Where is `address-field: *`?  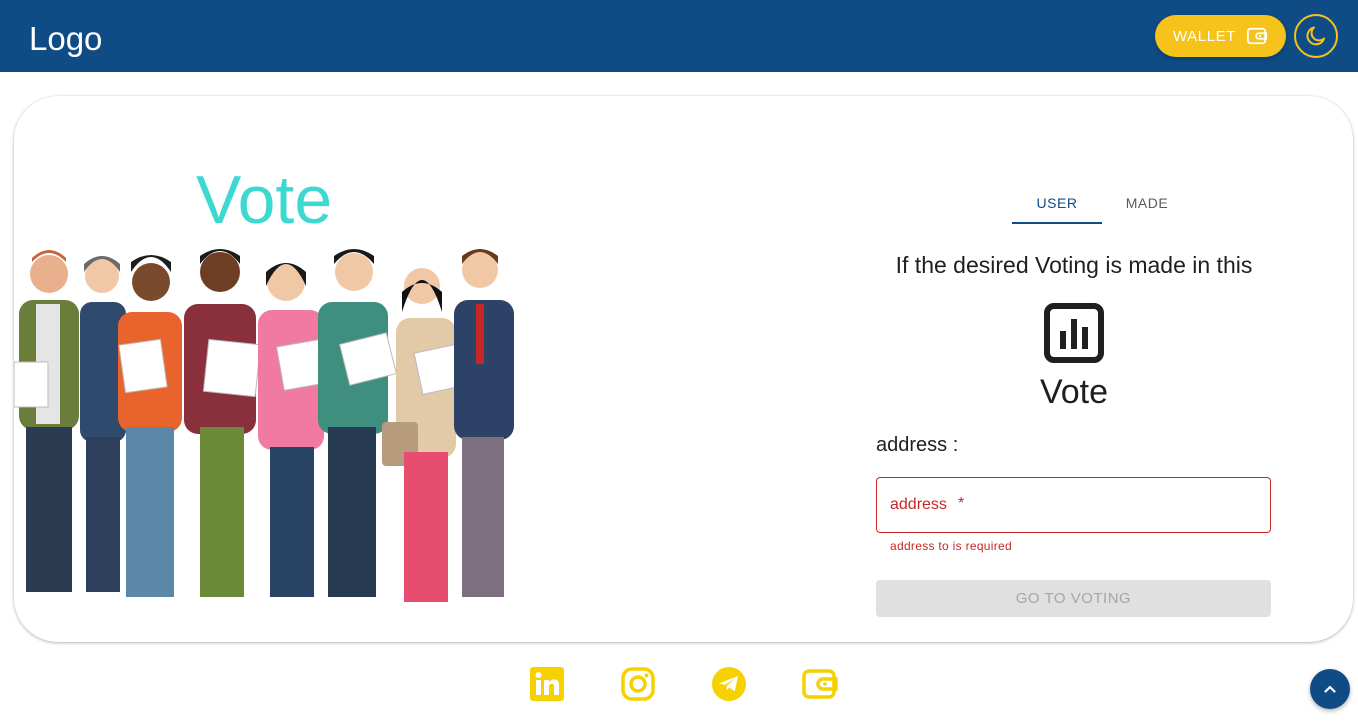 address-field: * is located at coordinates (1073, 505).